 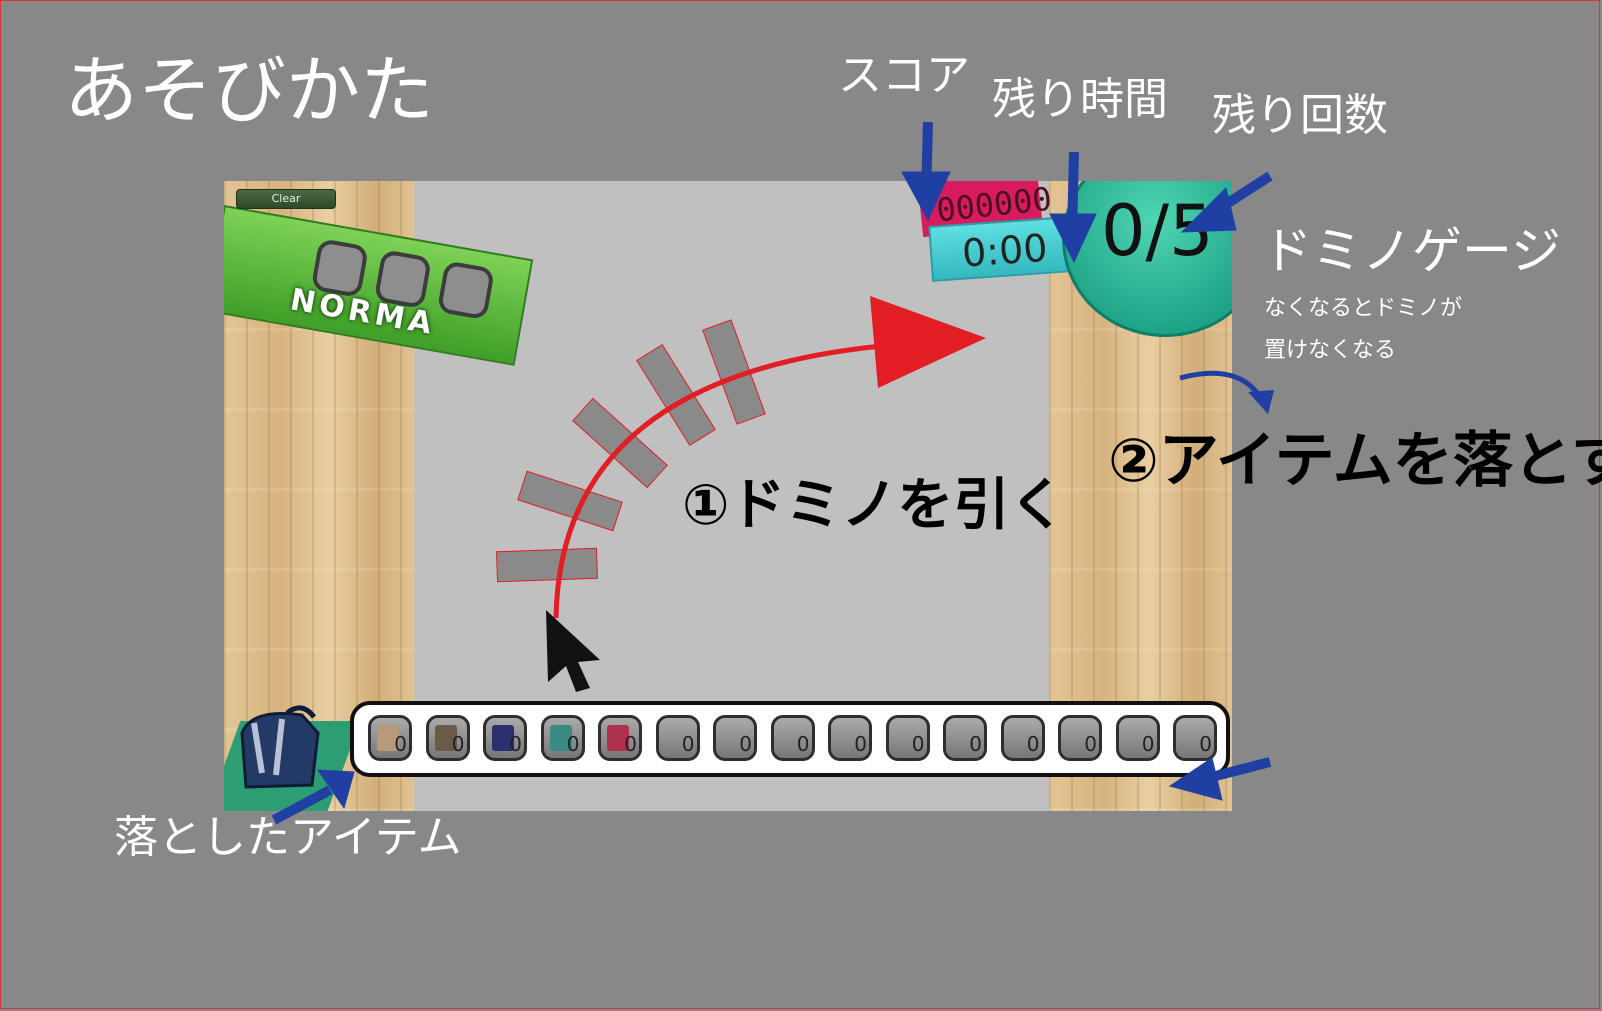 What do you see at coordinates (573, 651) in the screenshot?
I see `cursor-icon` at bounding box center [573, 651].